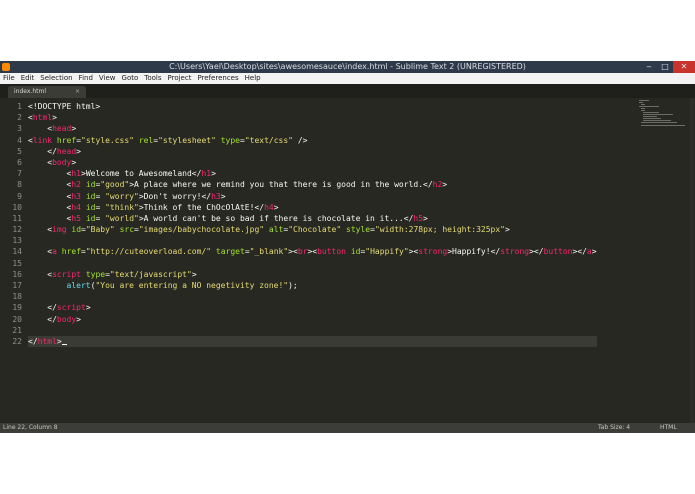  Describe the element at coordinates (28, 78) in the screenshot. I see `menu-edit: Edit` at that location.